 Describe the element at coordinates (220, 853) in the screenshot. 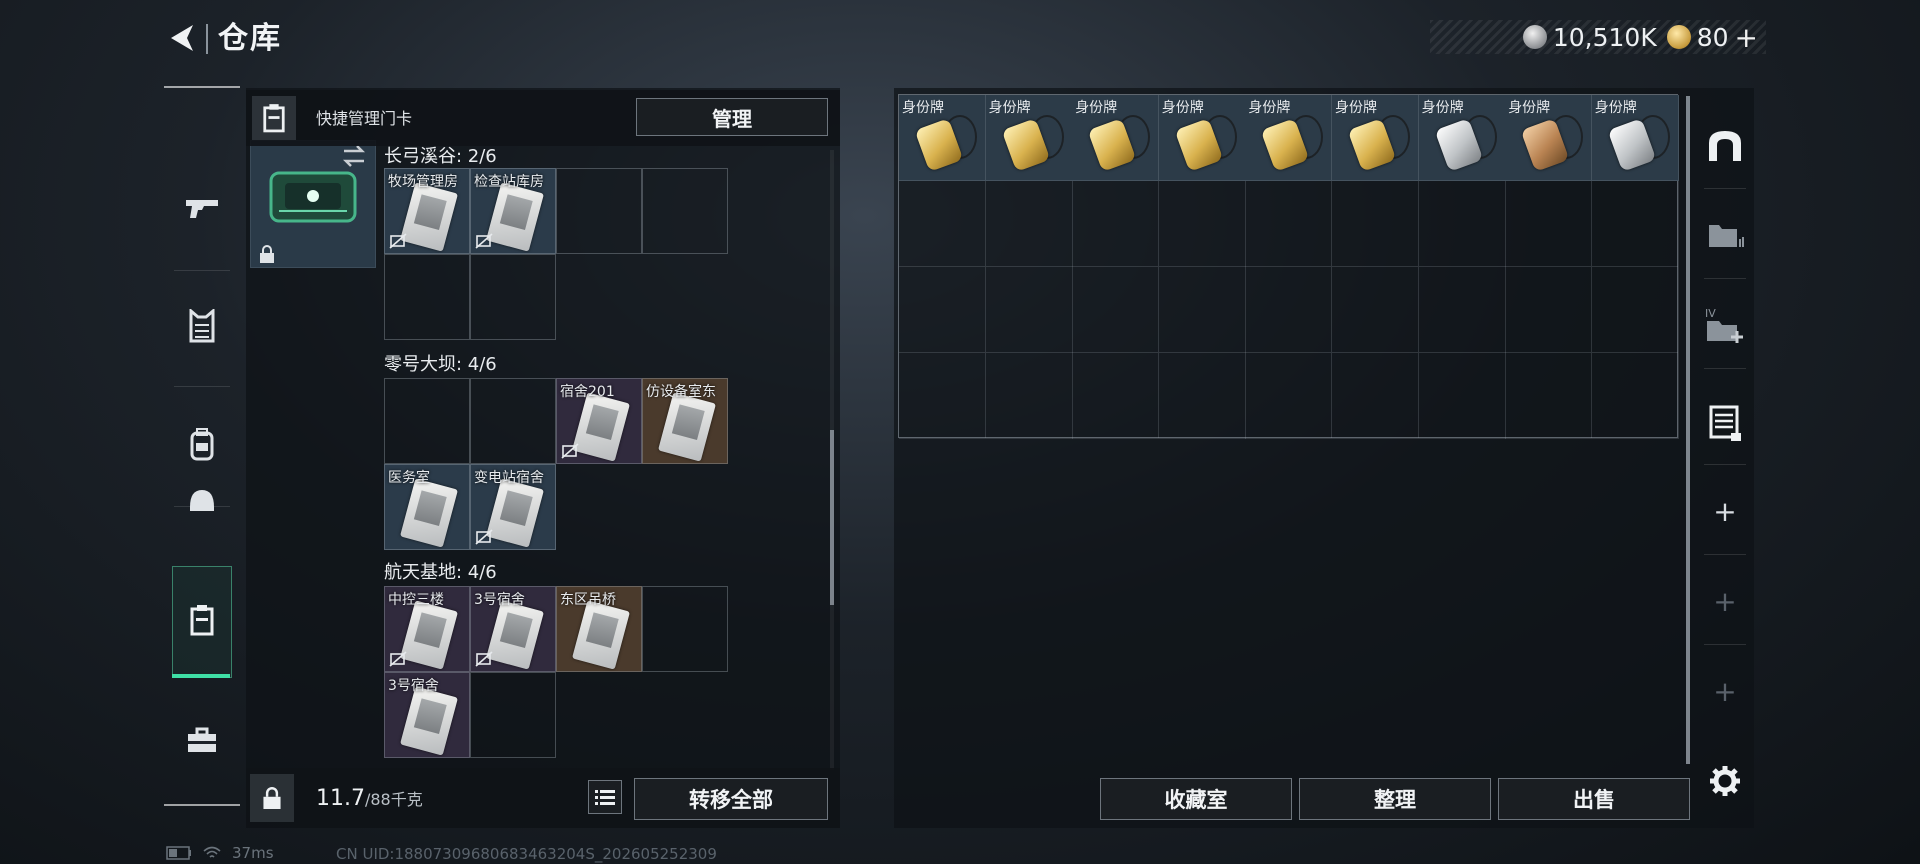

I see `status-row: 37ms` at that location.